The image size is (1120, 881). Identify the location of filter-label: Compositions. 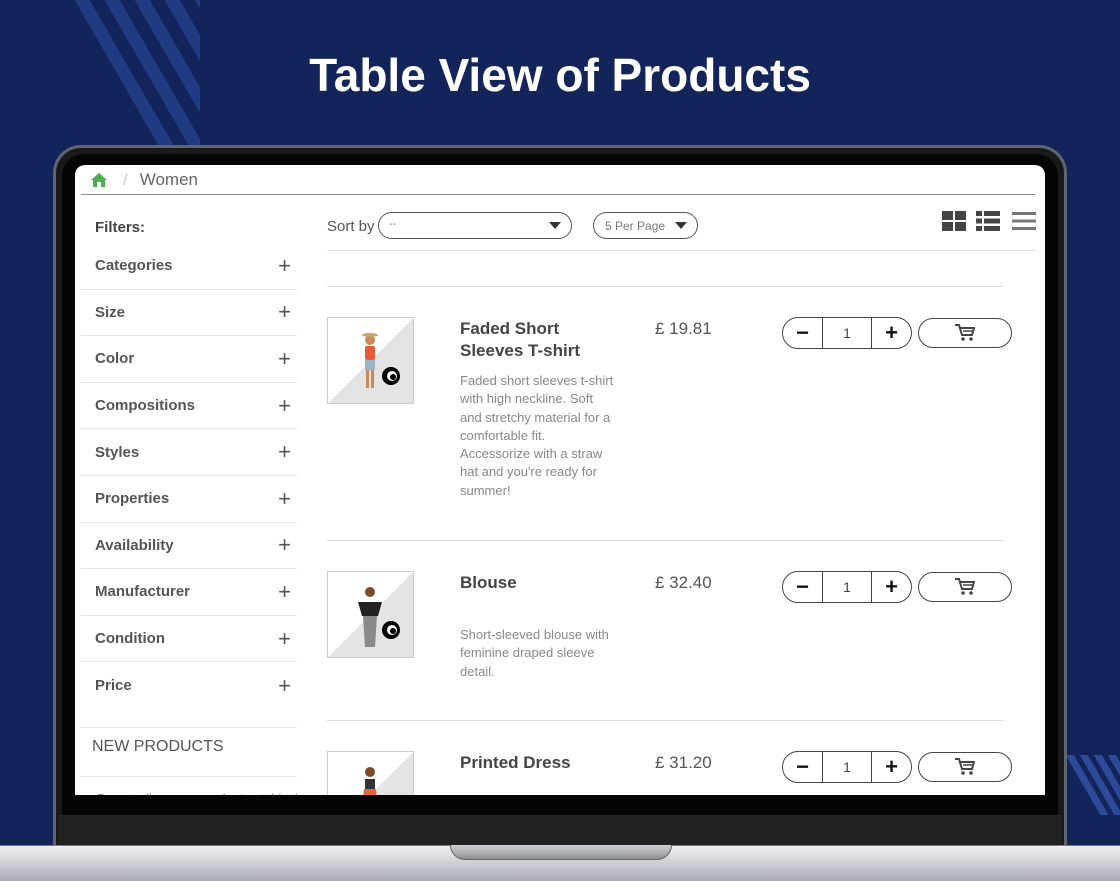
(145, 406).